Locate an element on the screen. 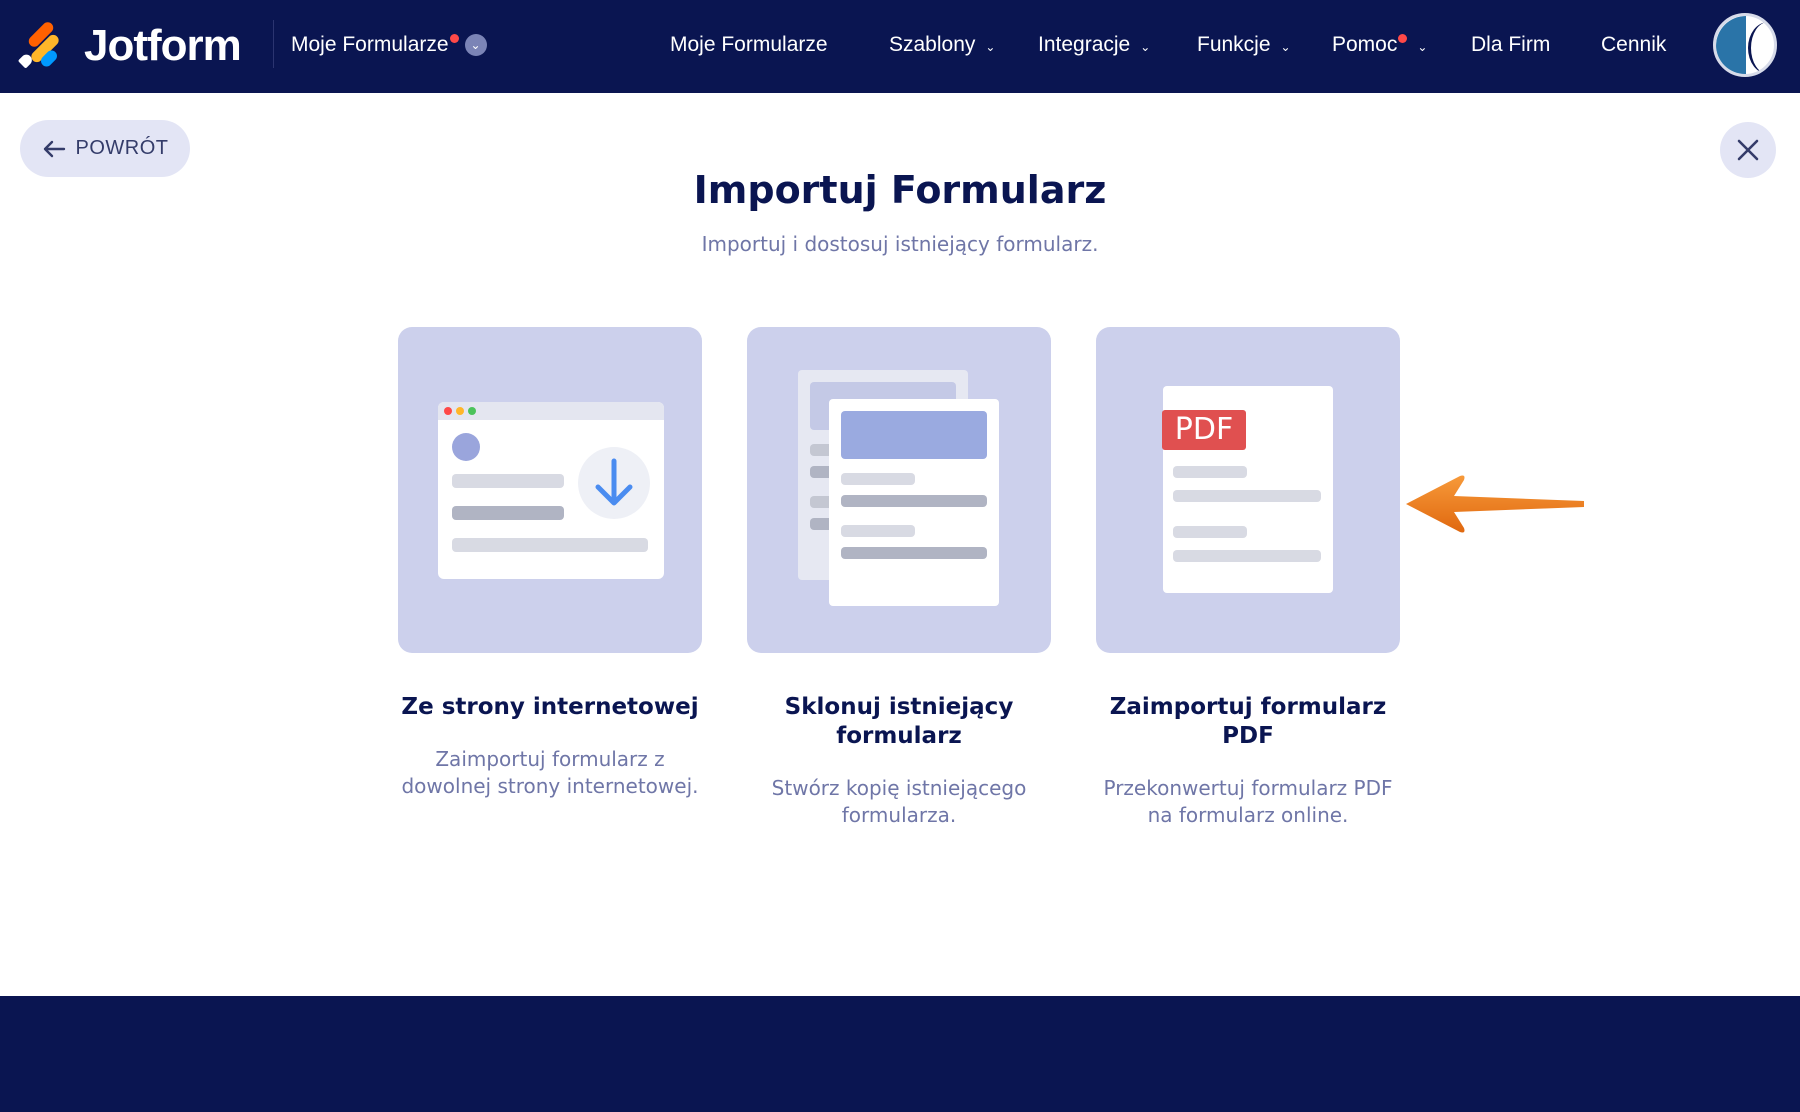  nav-item-label: Dla Firm is located at coordinates (1511, 44).